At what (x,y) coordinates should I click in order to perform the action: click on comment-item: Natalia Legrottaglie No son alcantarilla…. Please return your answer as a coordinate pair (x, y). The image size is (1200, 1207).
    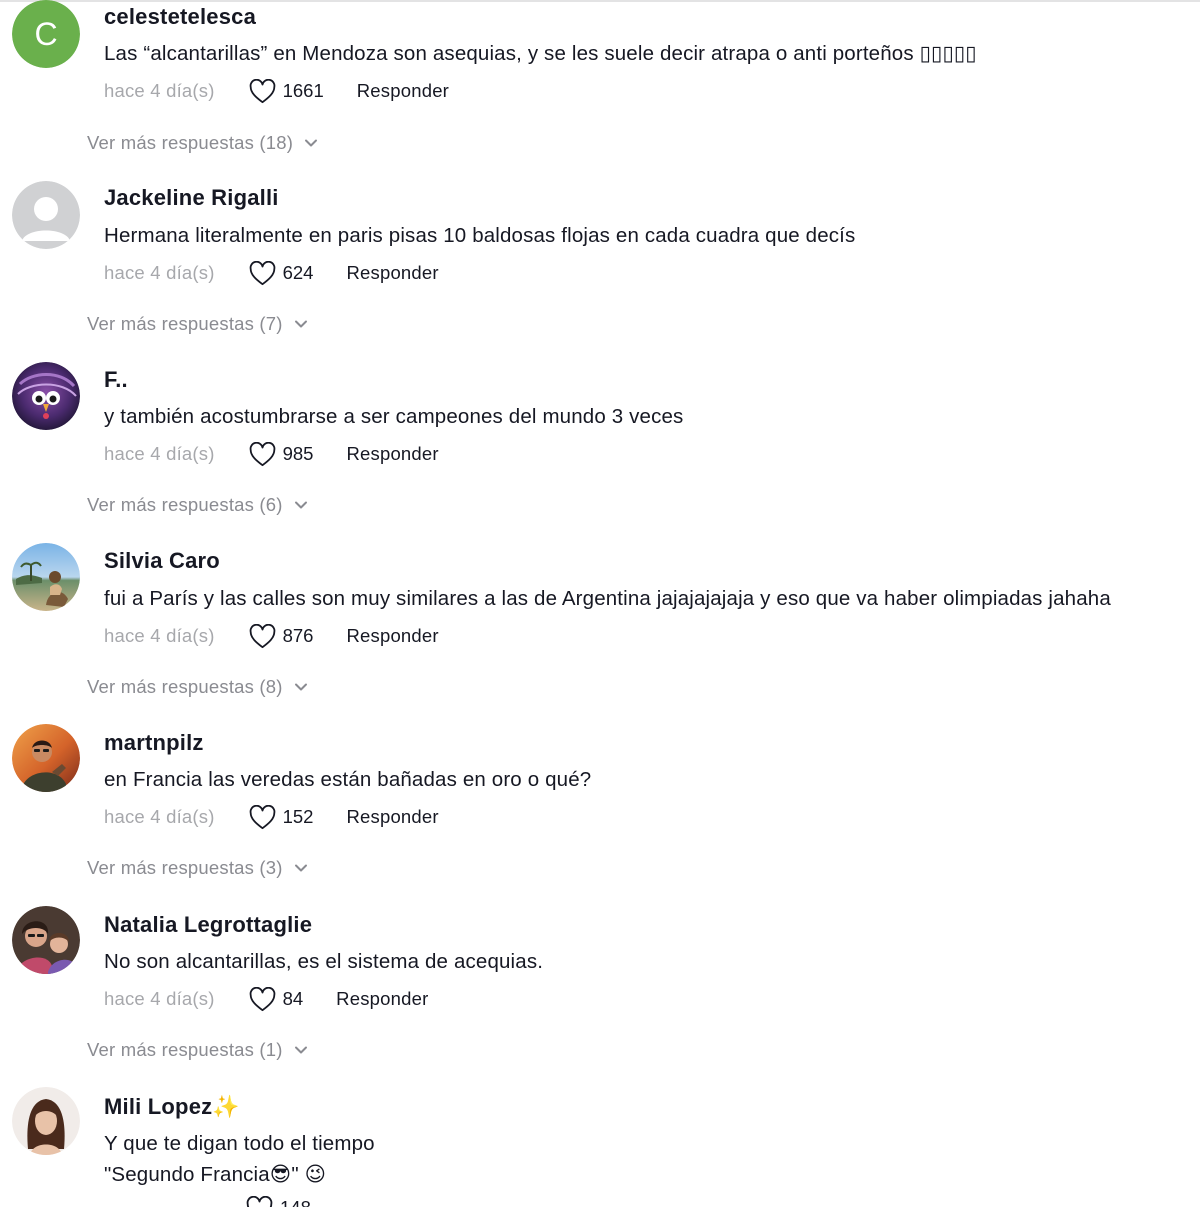
    Looking at the image, I should click on (600, 991).